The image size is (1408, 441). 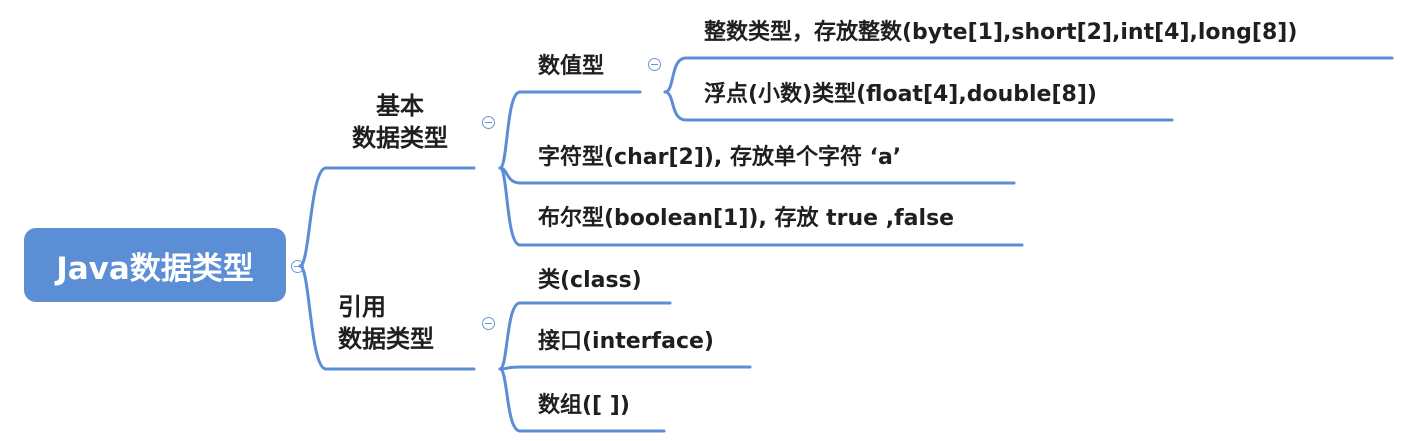 I want to click on root-node: Java数据类型, so click(x=155, y=265).